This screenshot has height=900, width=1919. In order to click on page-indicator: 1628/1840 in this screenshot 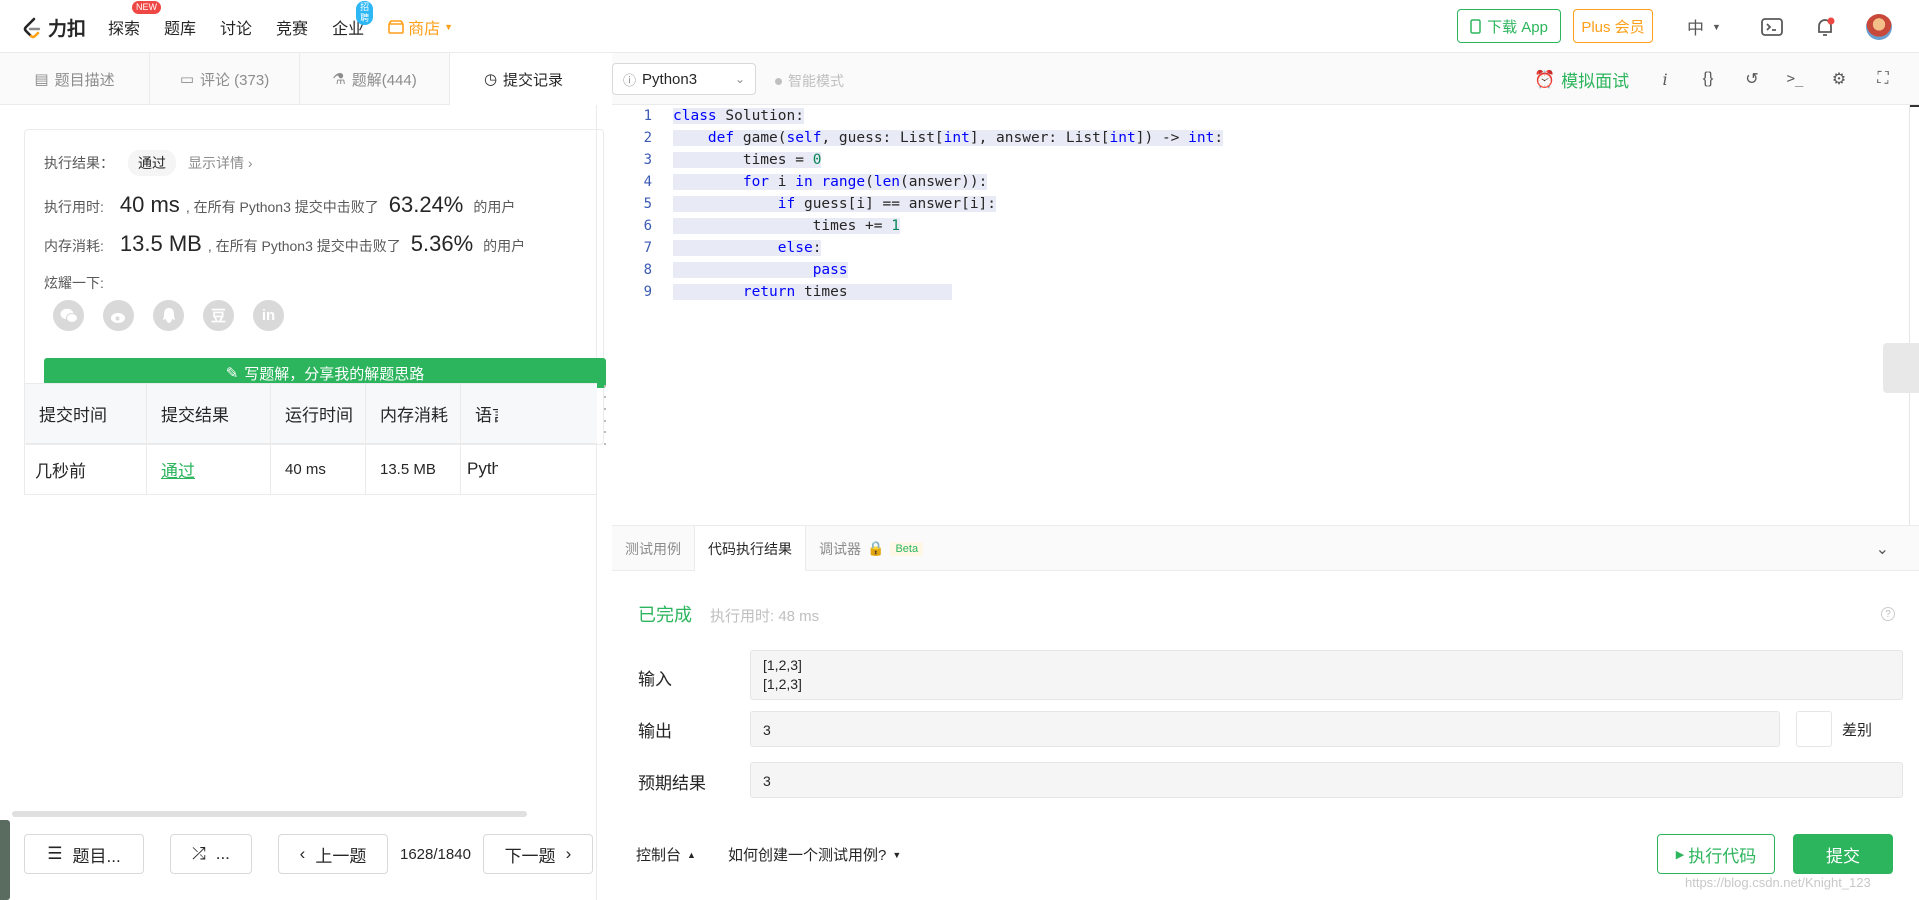, I will do `click(435, 854)`.